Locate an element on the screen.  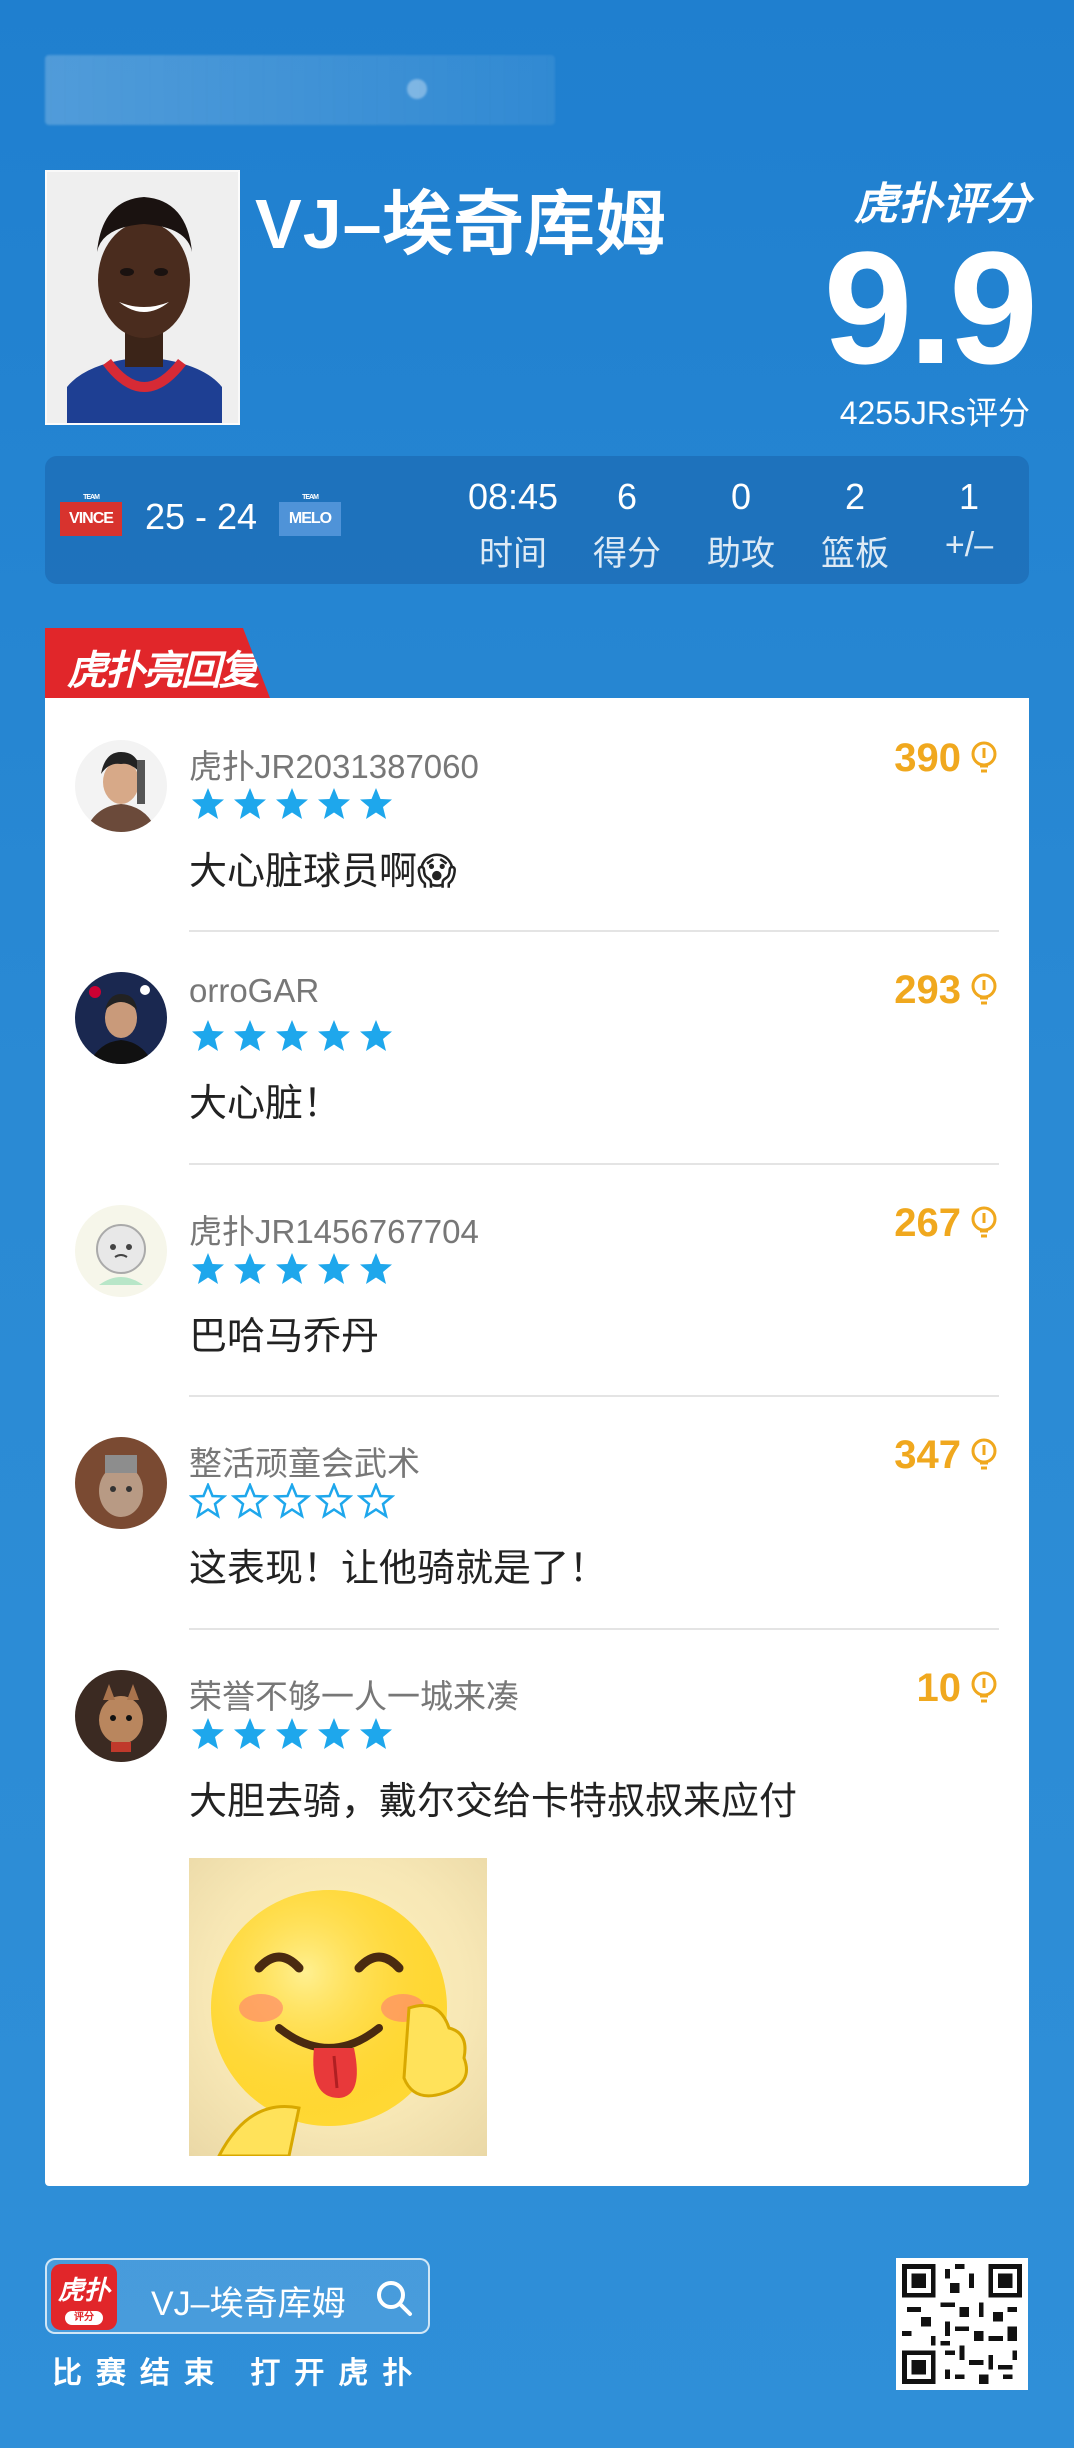
hot-replies-tag: 虎扑亮回复 is located at coordinates (157, 663).